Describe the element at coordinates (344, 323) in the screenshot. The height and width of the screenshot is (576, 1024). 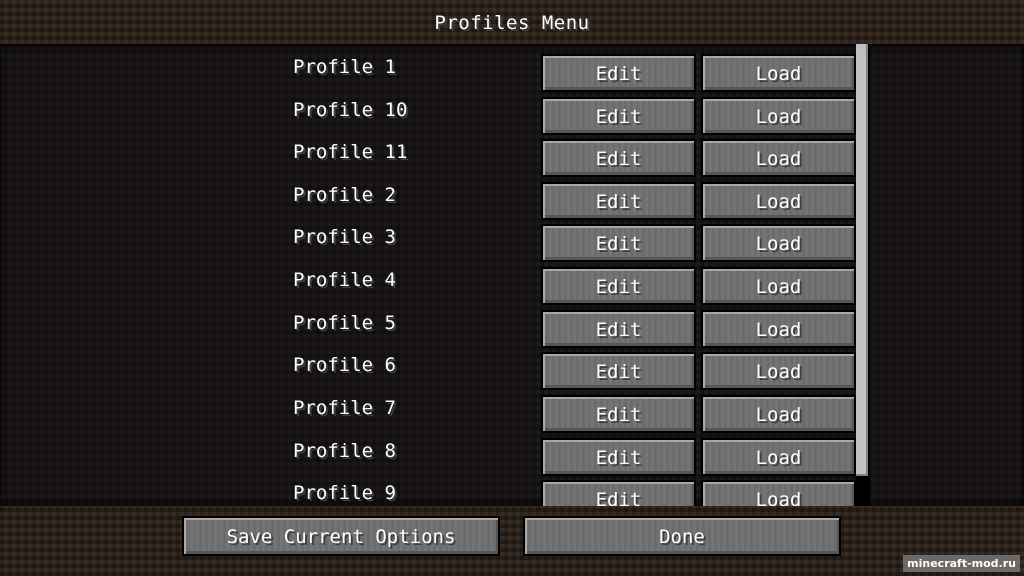
I see `profile-name: Profile 5` at that location.